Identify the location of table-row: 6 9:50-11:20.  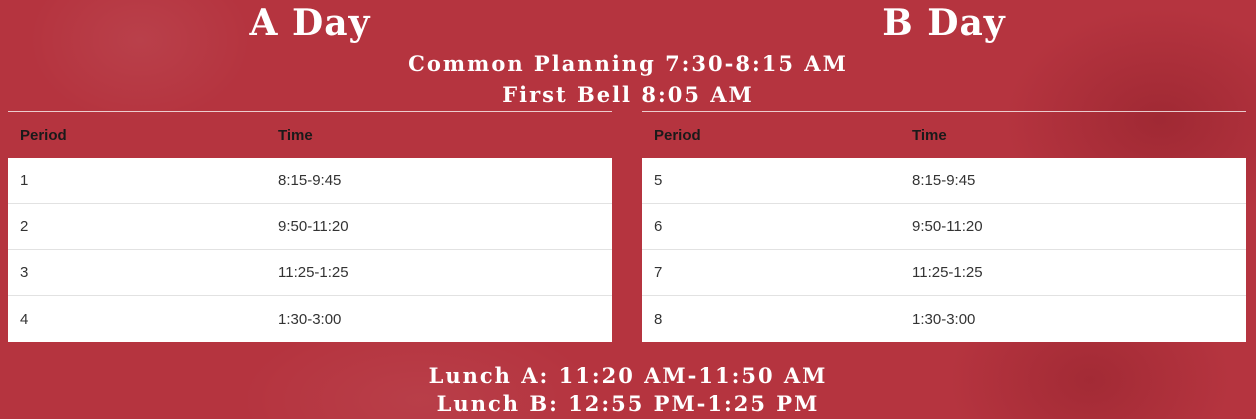
(944, 227).